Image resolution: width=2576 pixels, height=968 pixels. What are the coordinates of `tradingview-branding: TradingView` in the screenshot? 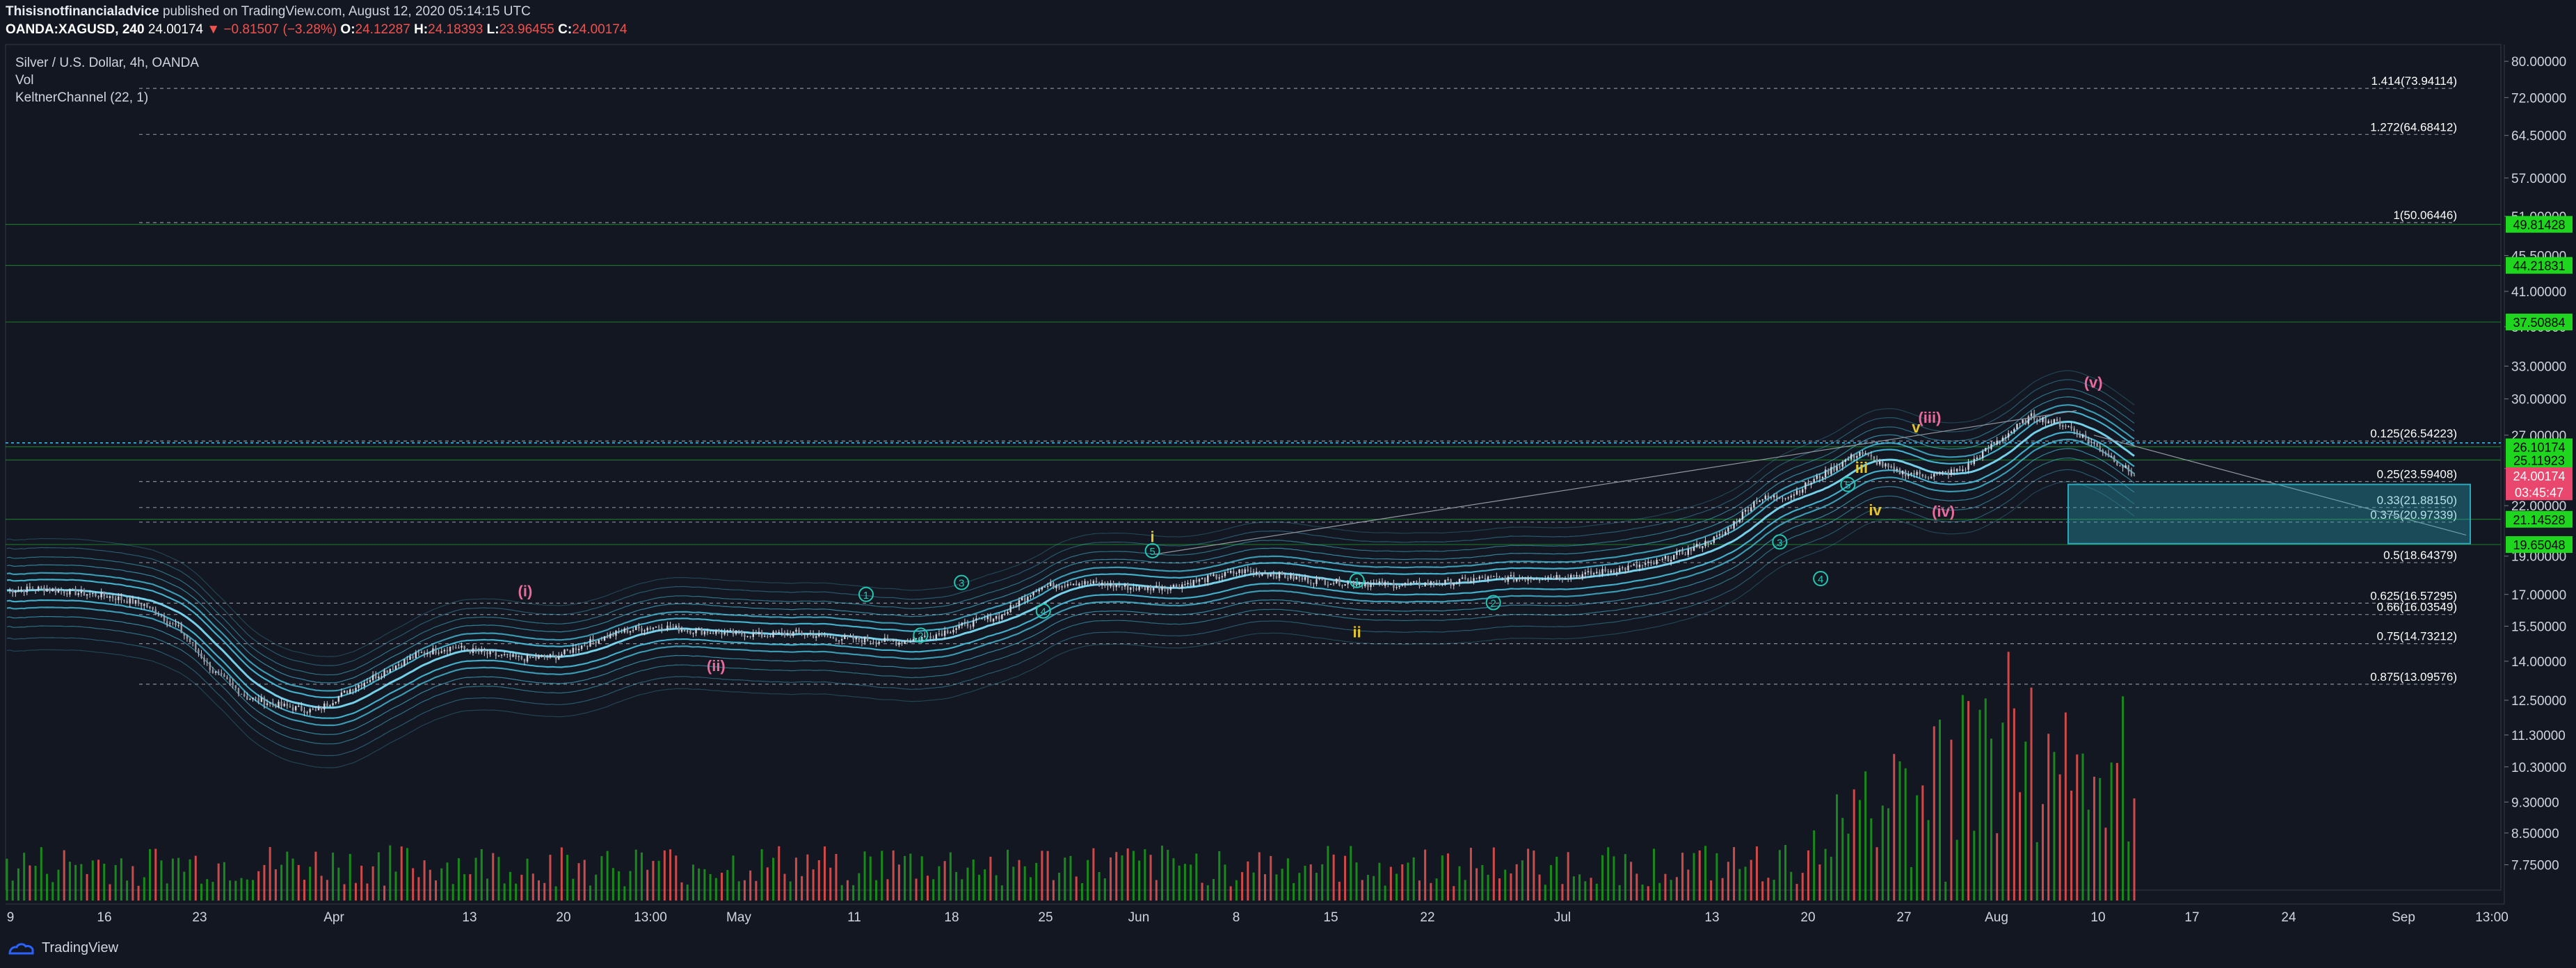 It's located at (62, 948).